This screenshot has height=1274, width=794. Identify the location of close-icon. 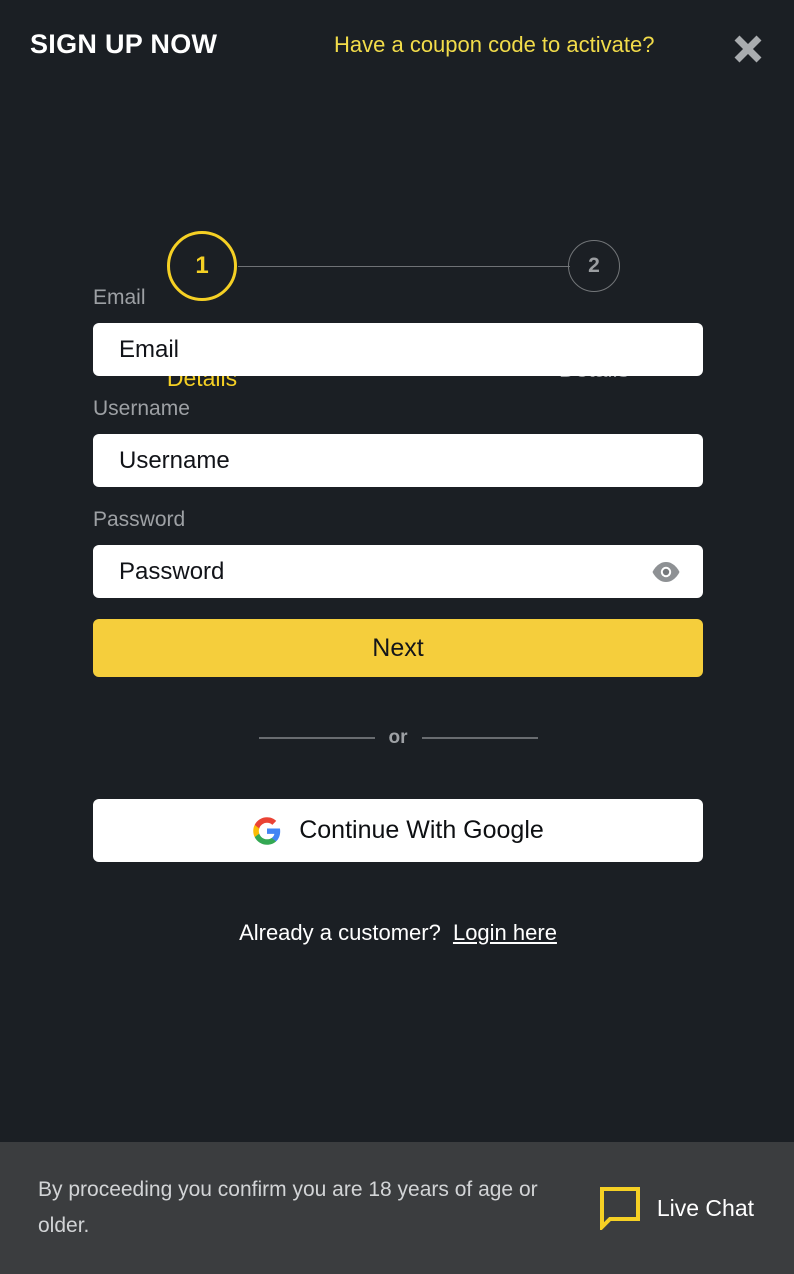
(748, 49).